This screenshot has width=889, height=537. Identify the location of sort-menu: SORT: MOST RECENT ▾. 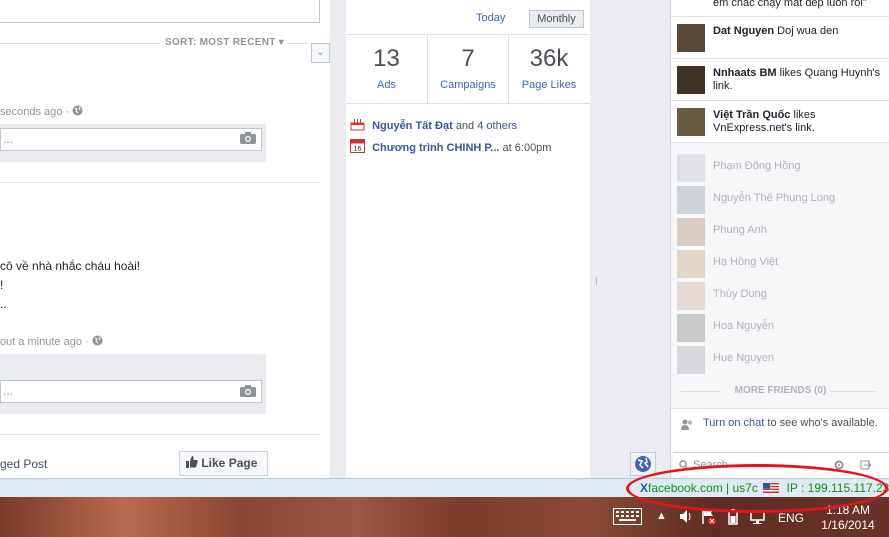
(224, 42).